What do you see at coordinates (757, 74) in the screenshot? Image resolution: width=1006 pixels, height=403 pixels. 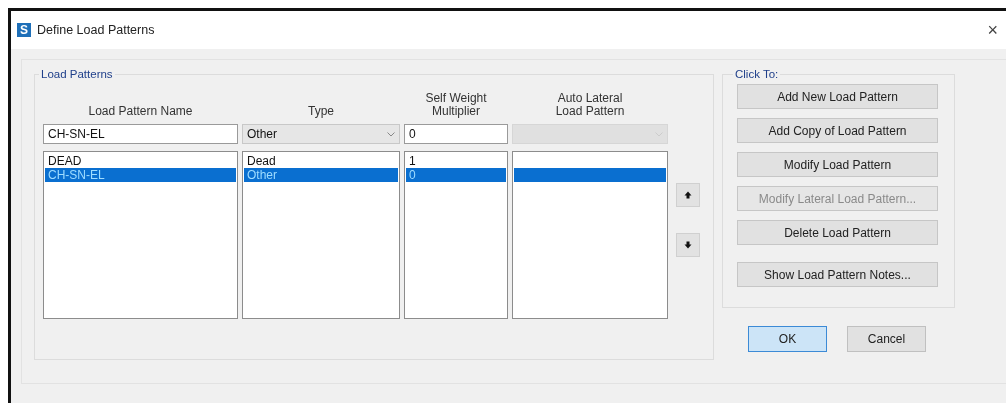 I see `group-title: Click To:` at bounding box center [757, 74].